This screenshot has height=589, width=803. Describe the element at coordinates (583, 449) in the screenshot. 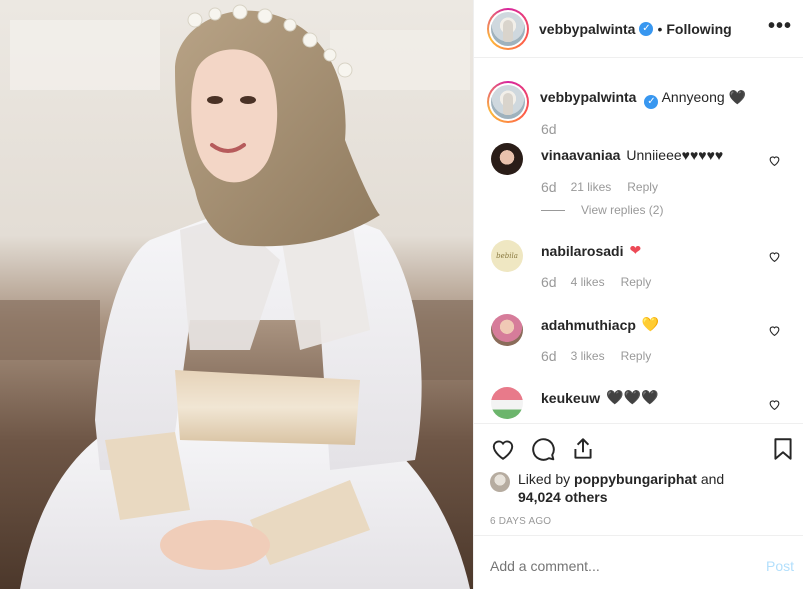

I see `share-icon` at that location.